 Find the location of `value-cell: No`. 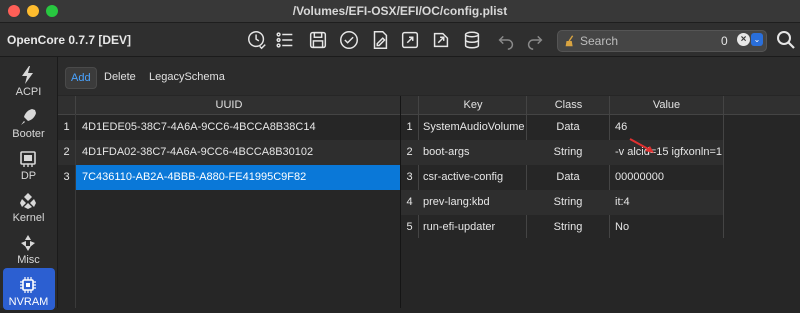

value-cell: No is located at coordinates (669, 227).